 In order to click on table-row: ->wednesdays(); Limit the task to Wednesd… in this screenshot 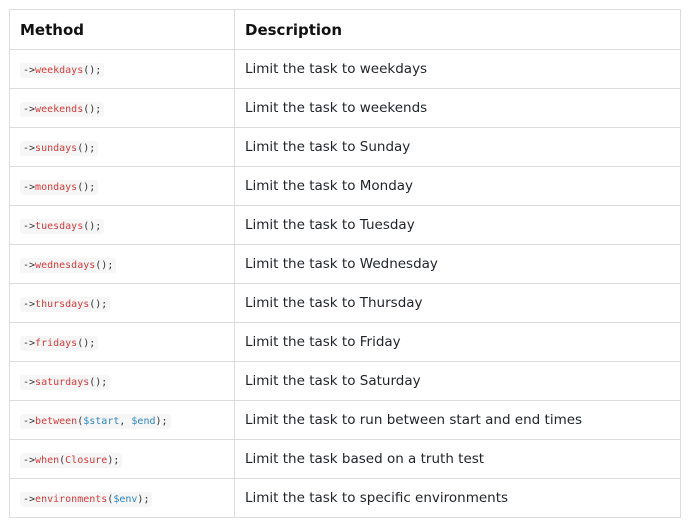, I will do `click(345, 264)`.